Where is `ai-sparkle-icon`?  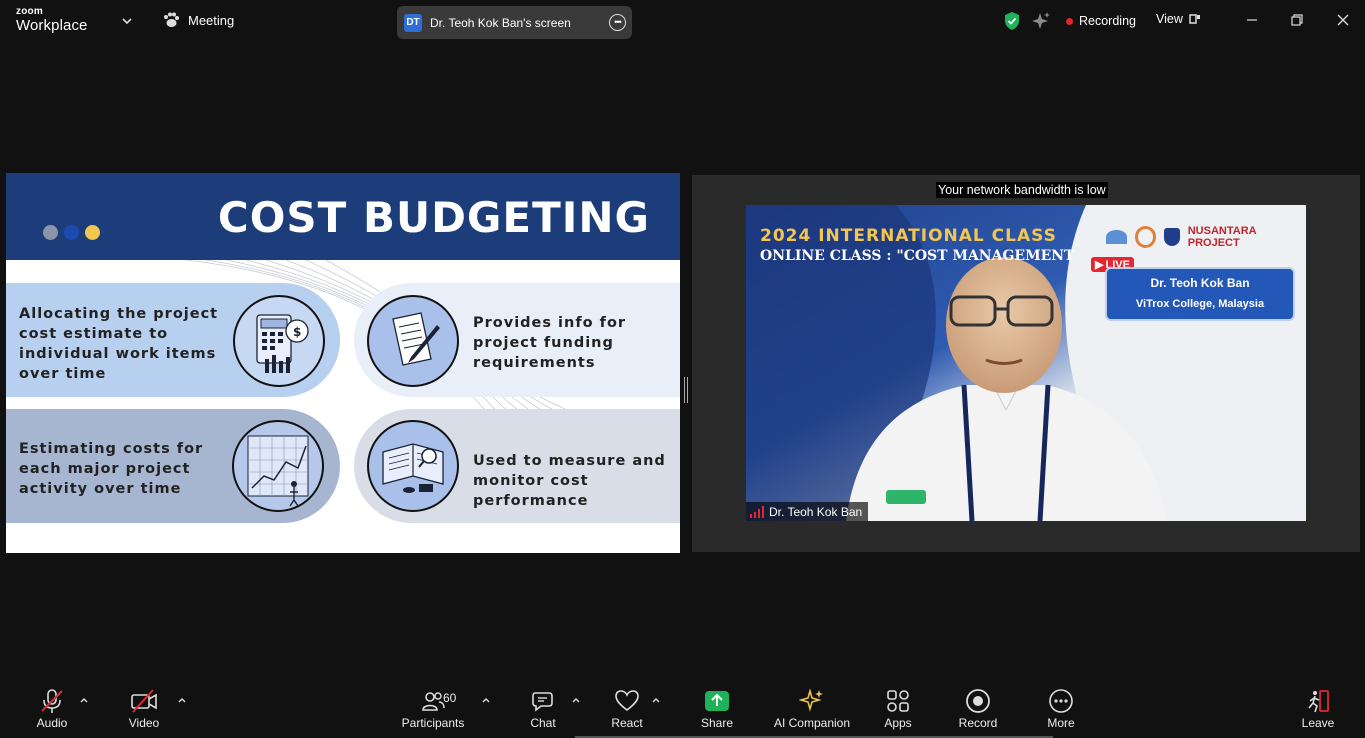 ai-sparkle-icon is located at coordinates (1041, 21).